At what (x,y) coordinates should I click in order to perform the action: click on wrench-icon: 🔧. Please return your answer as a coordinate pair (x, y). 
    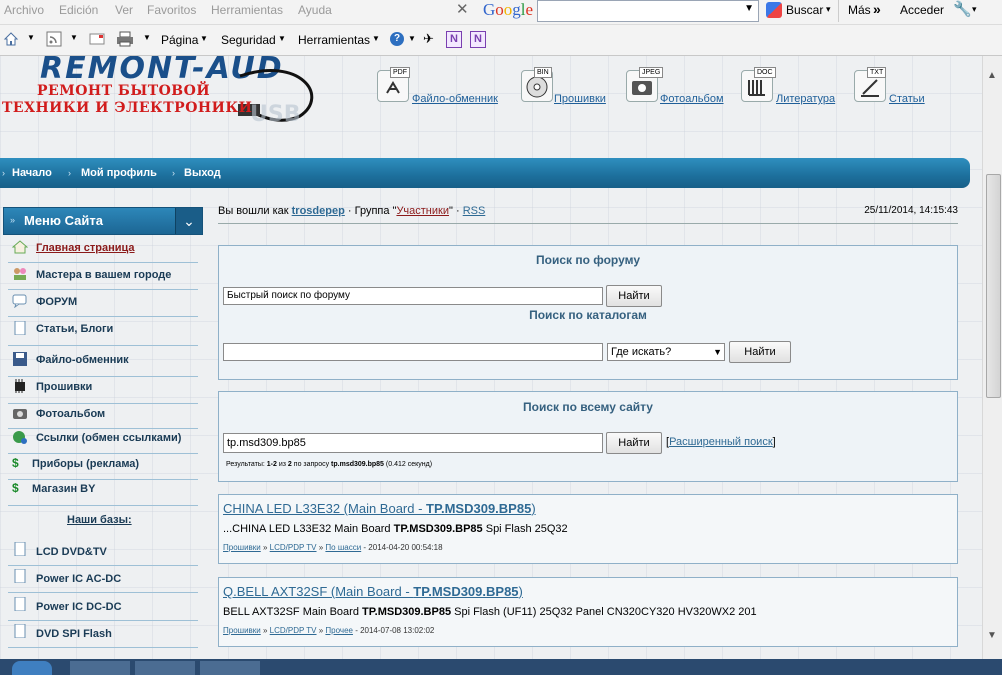
    Looking at the image, I should click on (962, 9).